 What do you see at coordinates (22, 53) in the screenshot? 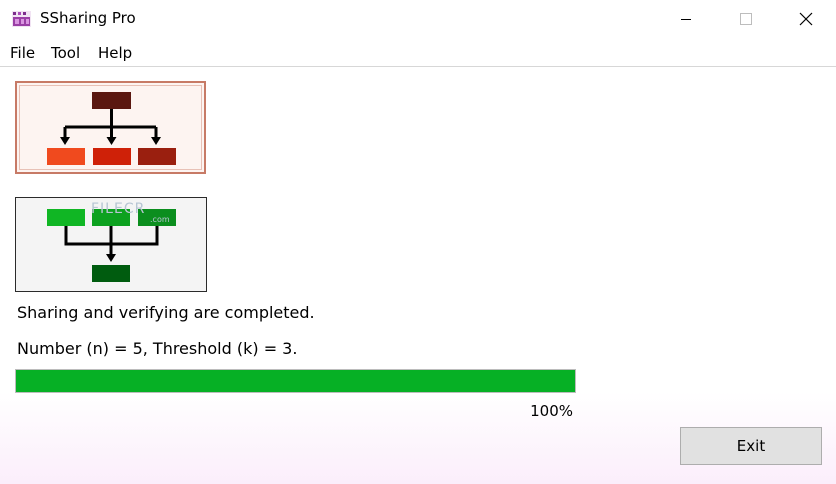
I see `menu-file: File` at bounding box center [22, 53].